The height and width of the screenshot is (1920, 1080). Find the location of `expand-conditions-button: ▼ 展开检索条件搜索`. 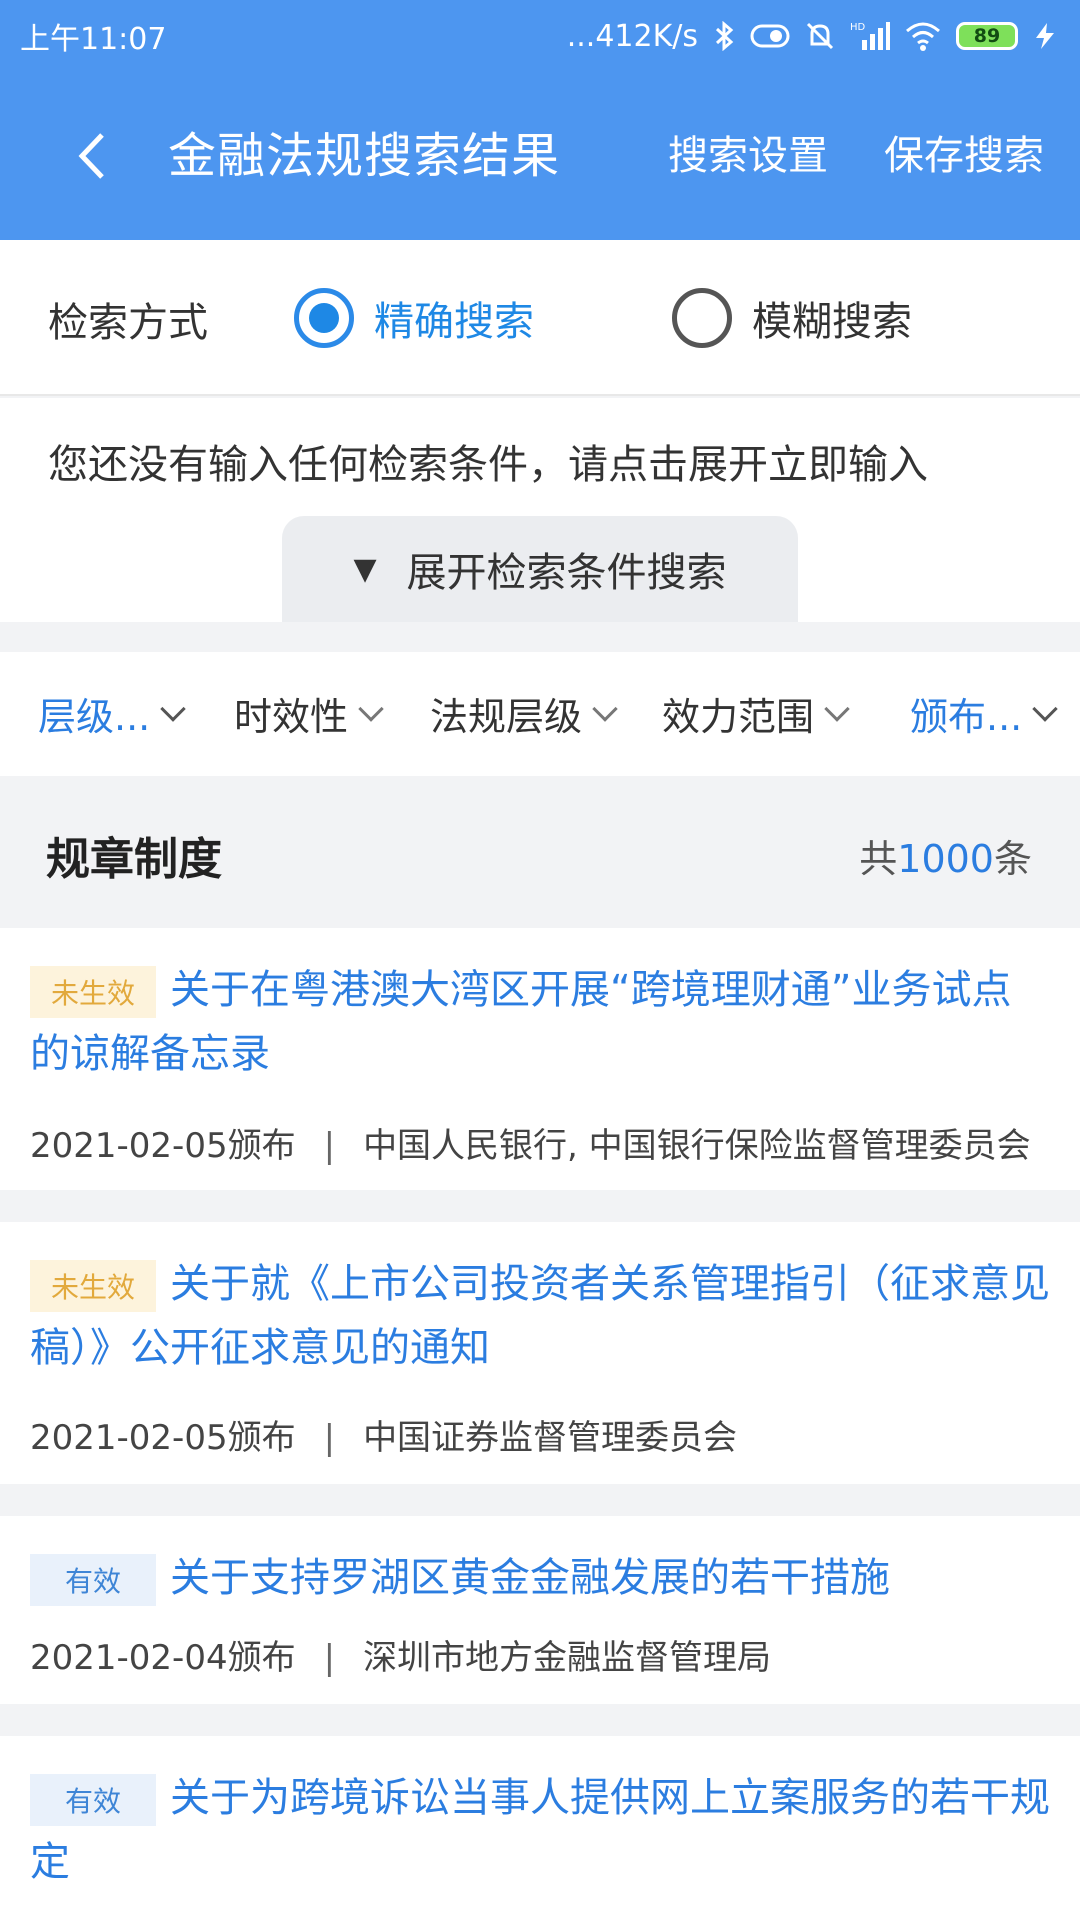

expand-conditions-button: ▼ 展开检索条件搜索 is located at coordinates (540, 569).